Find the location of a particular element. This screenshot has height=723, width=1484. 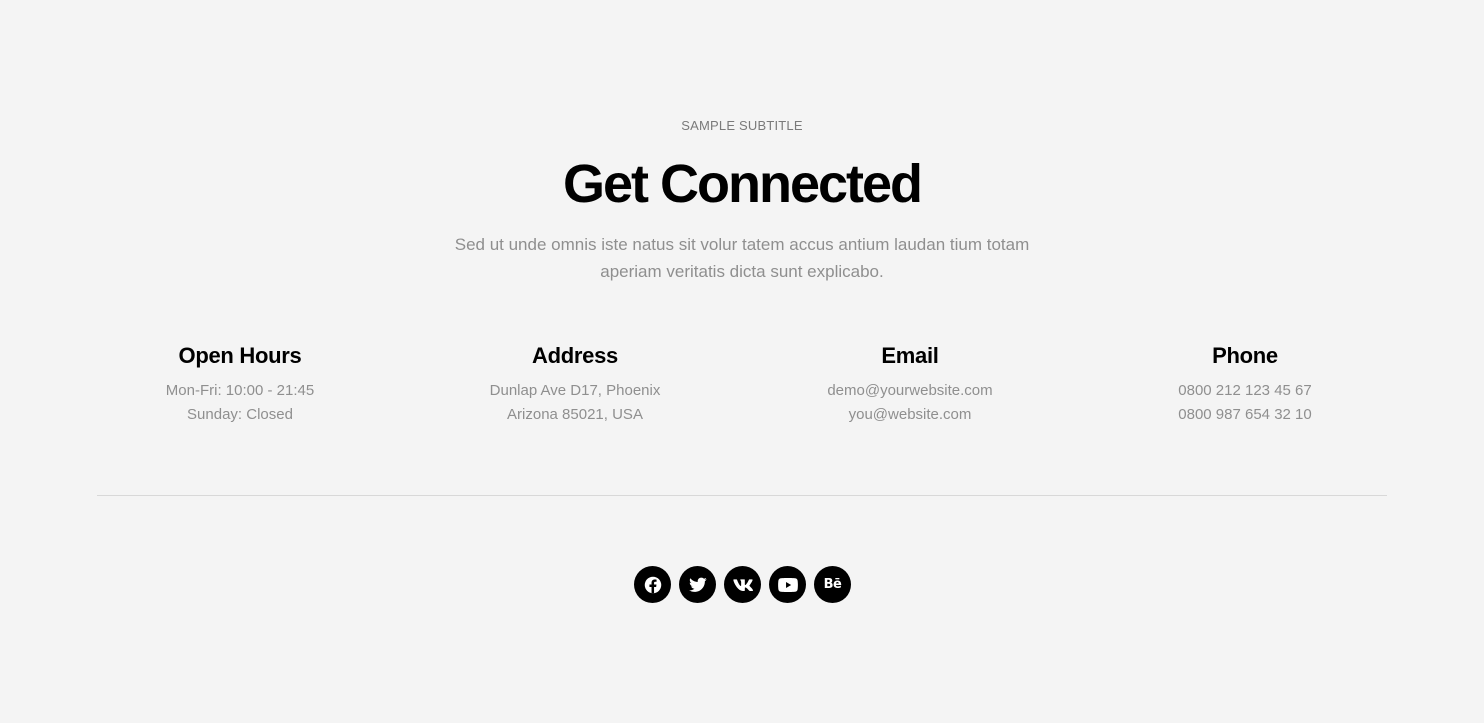

vk-button is located at coordinates (742, 584).